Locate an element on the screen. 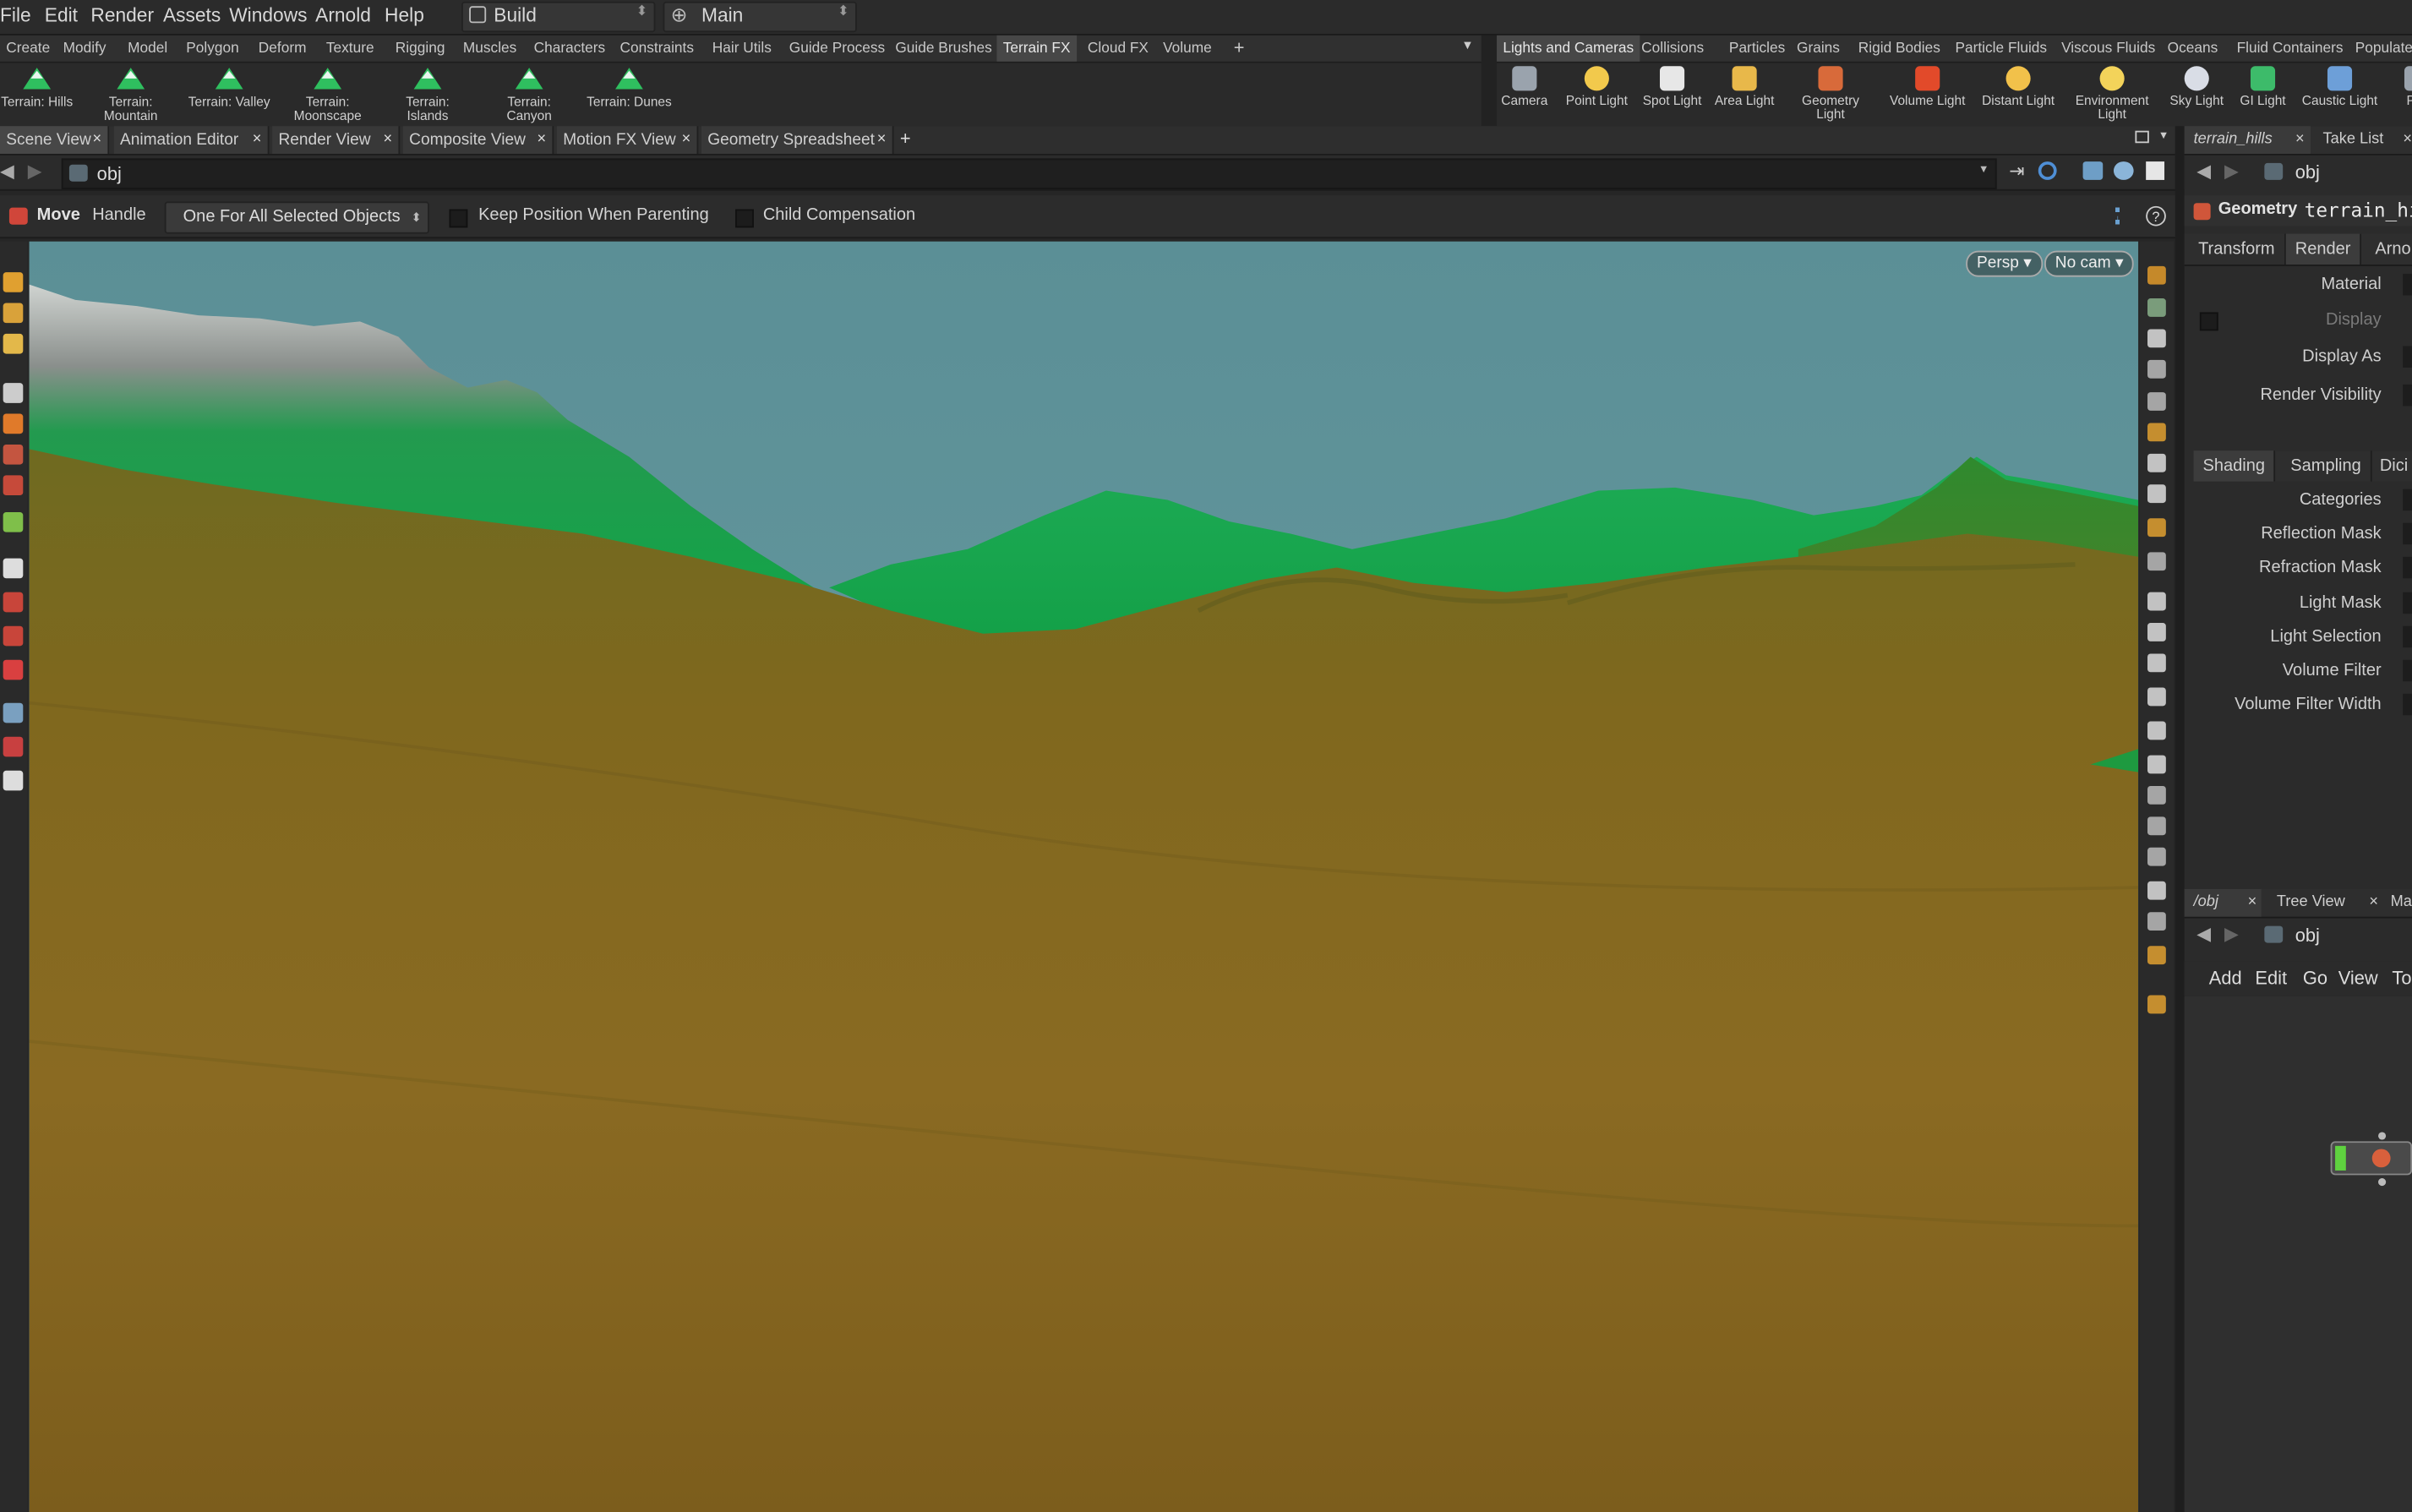 Image resolution: width=2412 pixels, height=1512 pixels. shelf-tab: Guide Process is located at coordinates (837, 48).